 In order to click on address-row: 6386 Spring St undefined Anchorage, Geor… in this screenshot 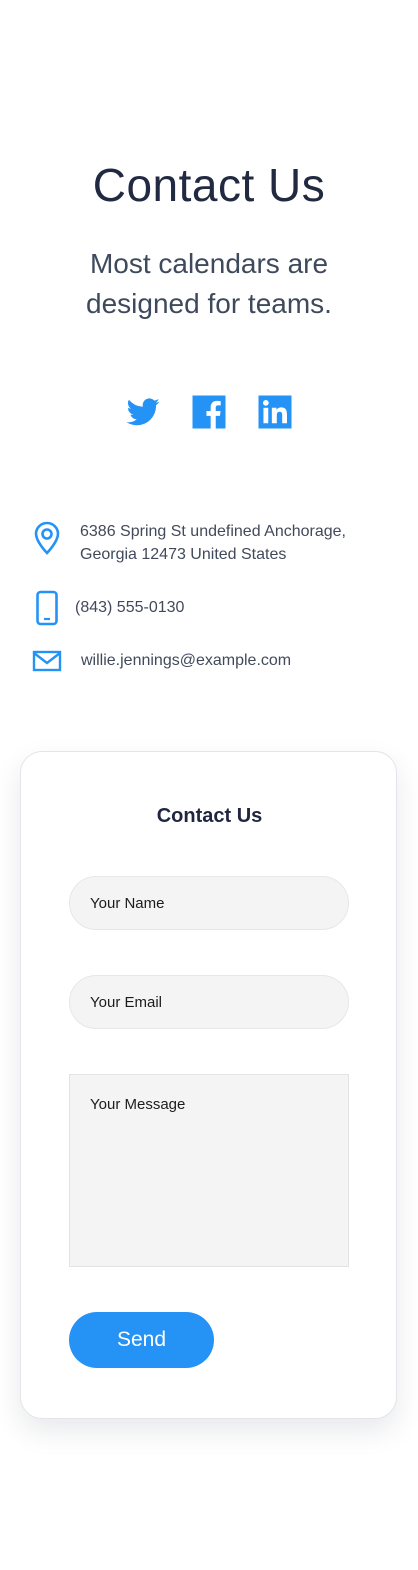, I will do `click(206, 543)`.